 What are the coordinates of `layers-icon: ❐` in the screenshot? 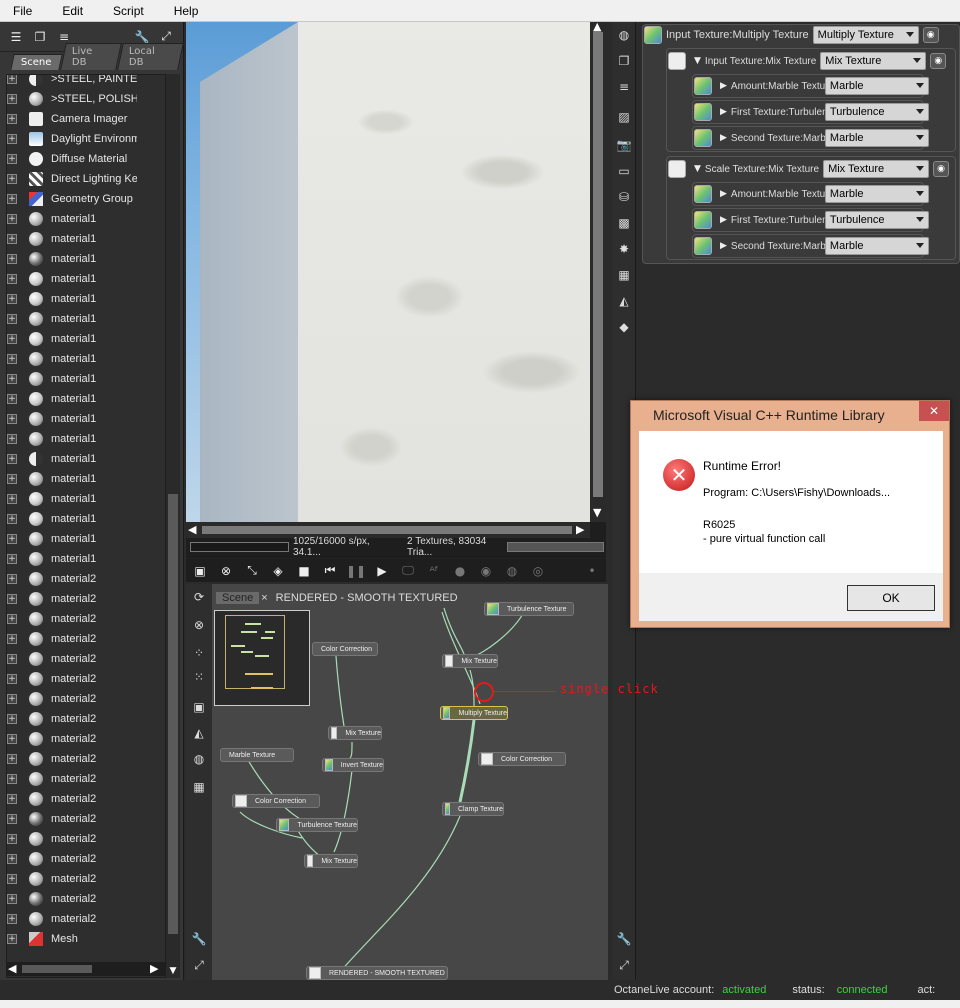 It's located at (624, 62).